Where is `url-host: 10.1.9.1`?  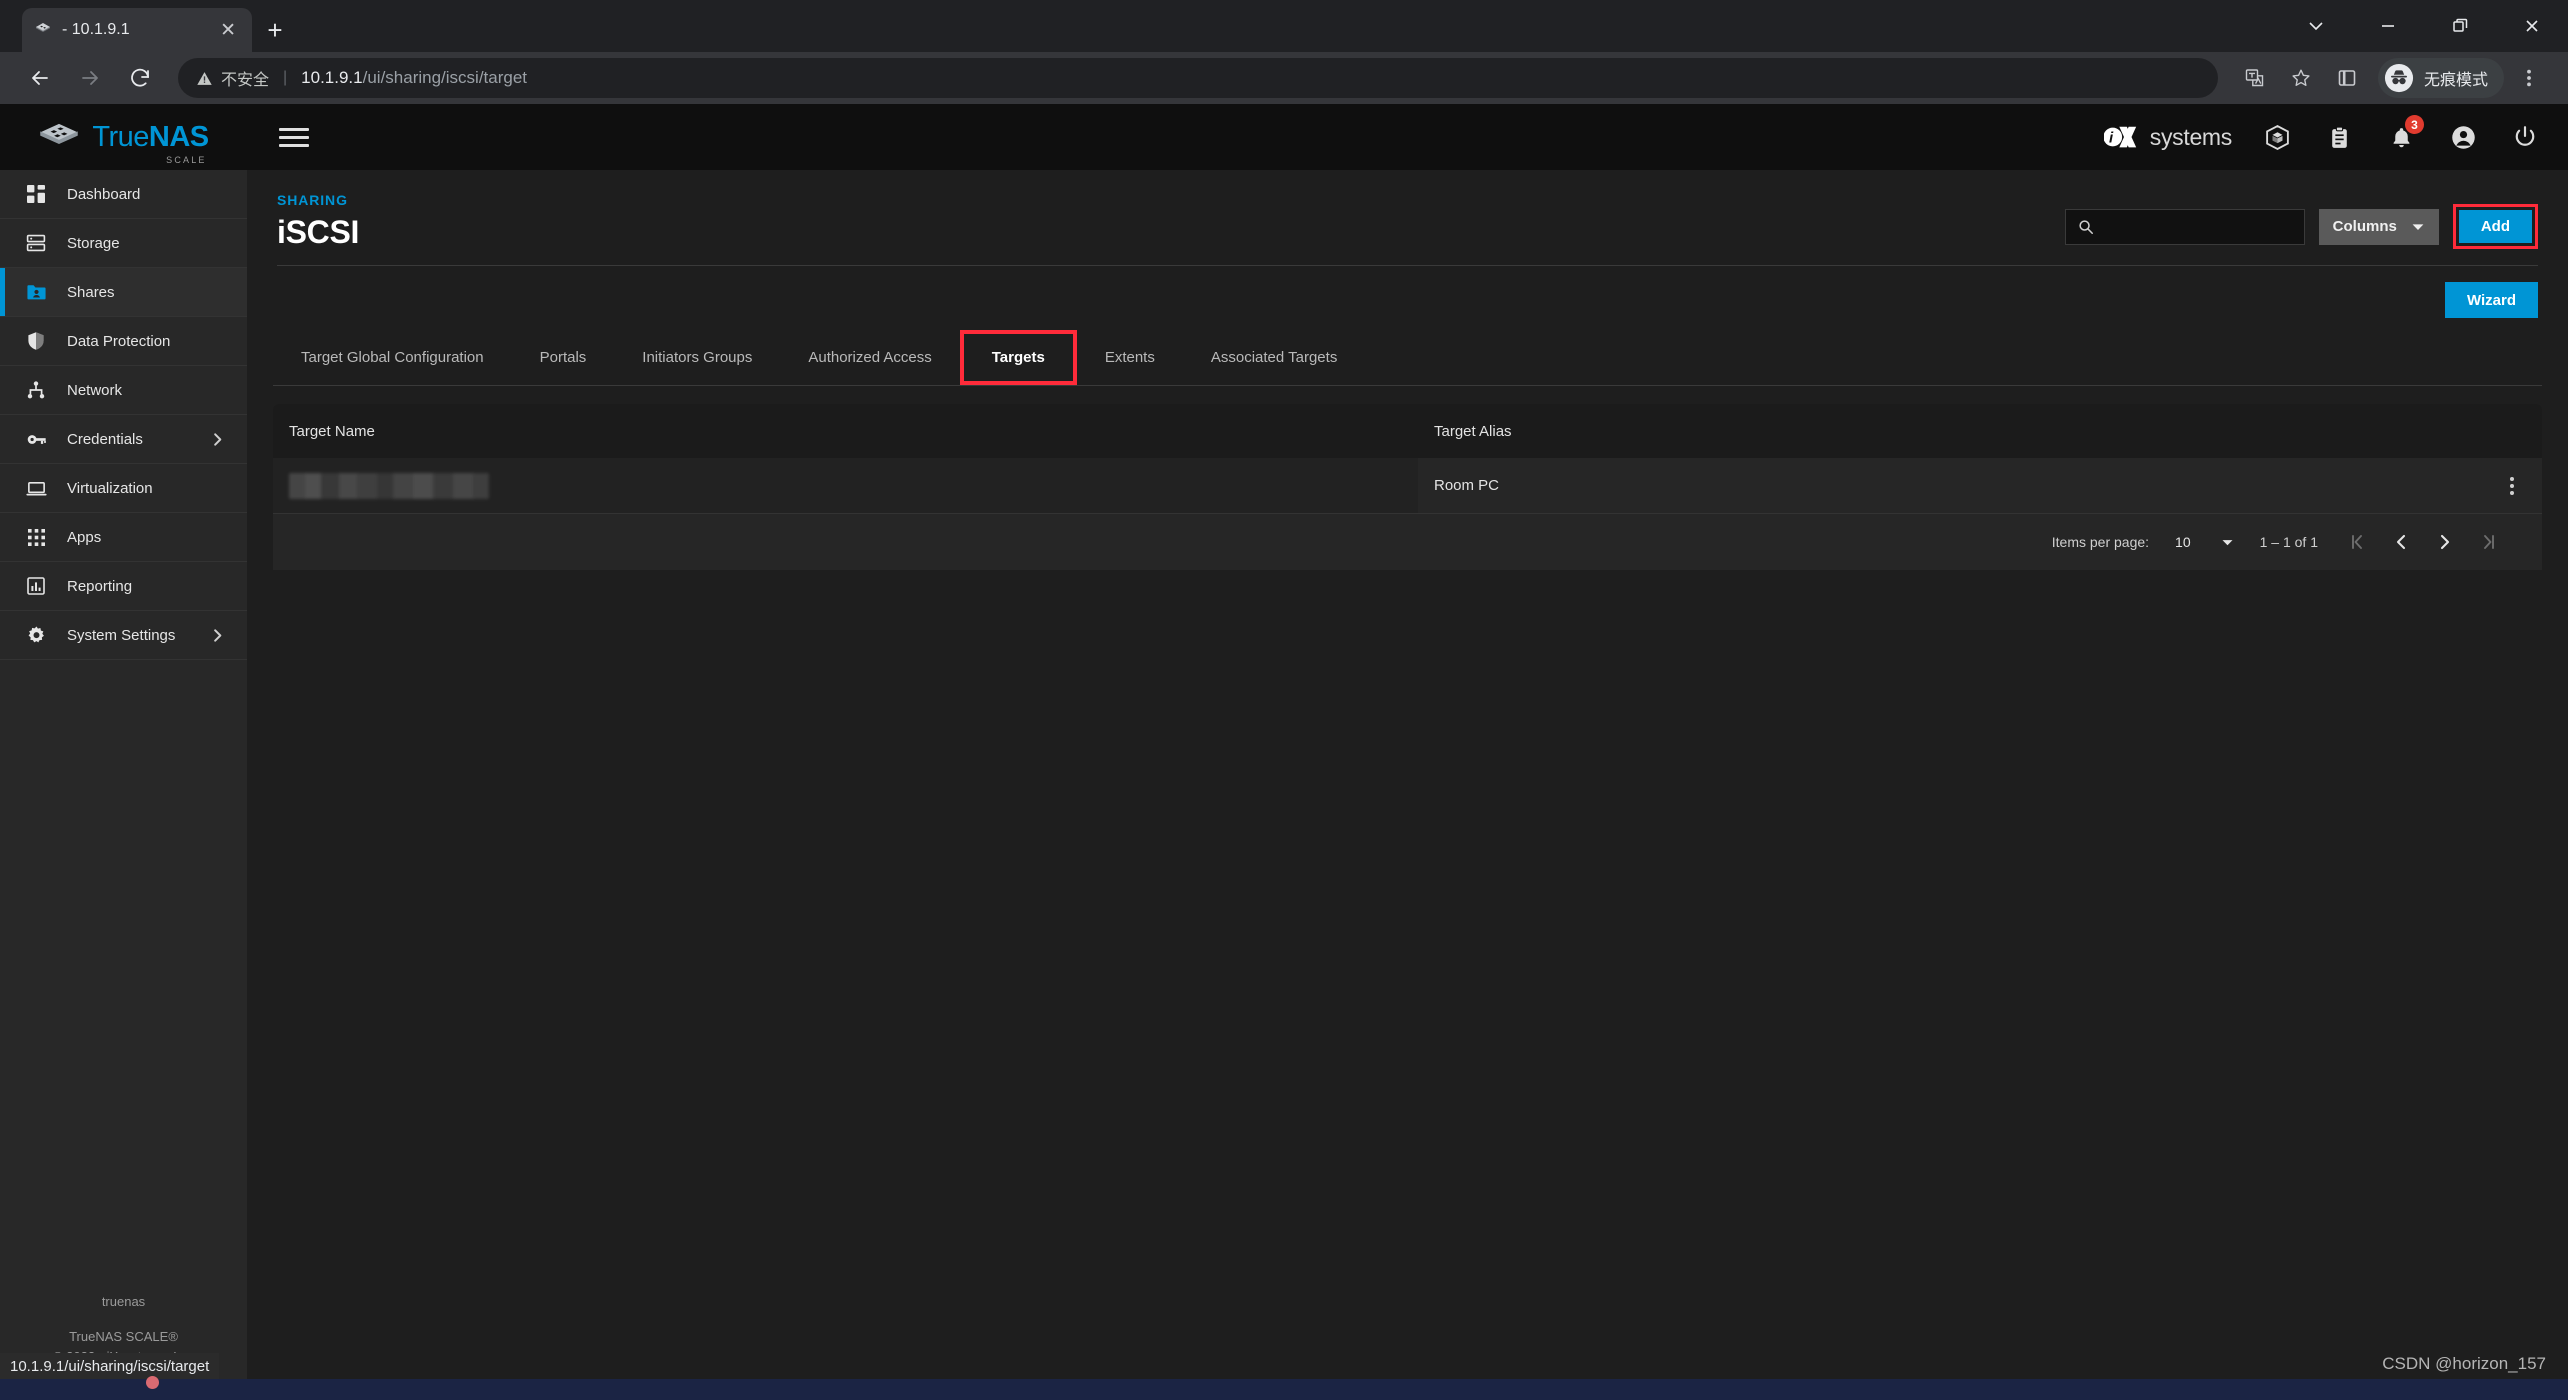 url-host: 10.1.9.1 is located at coordinates (332, 77).